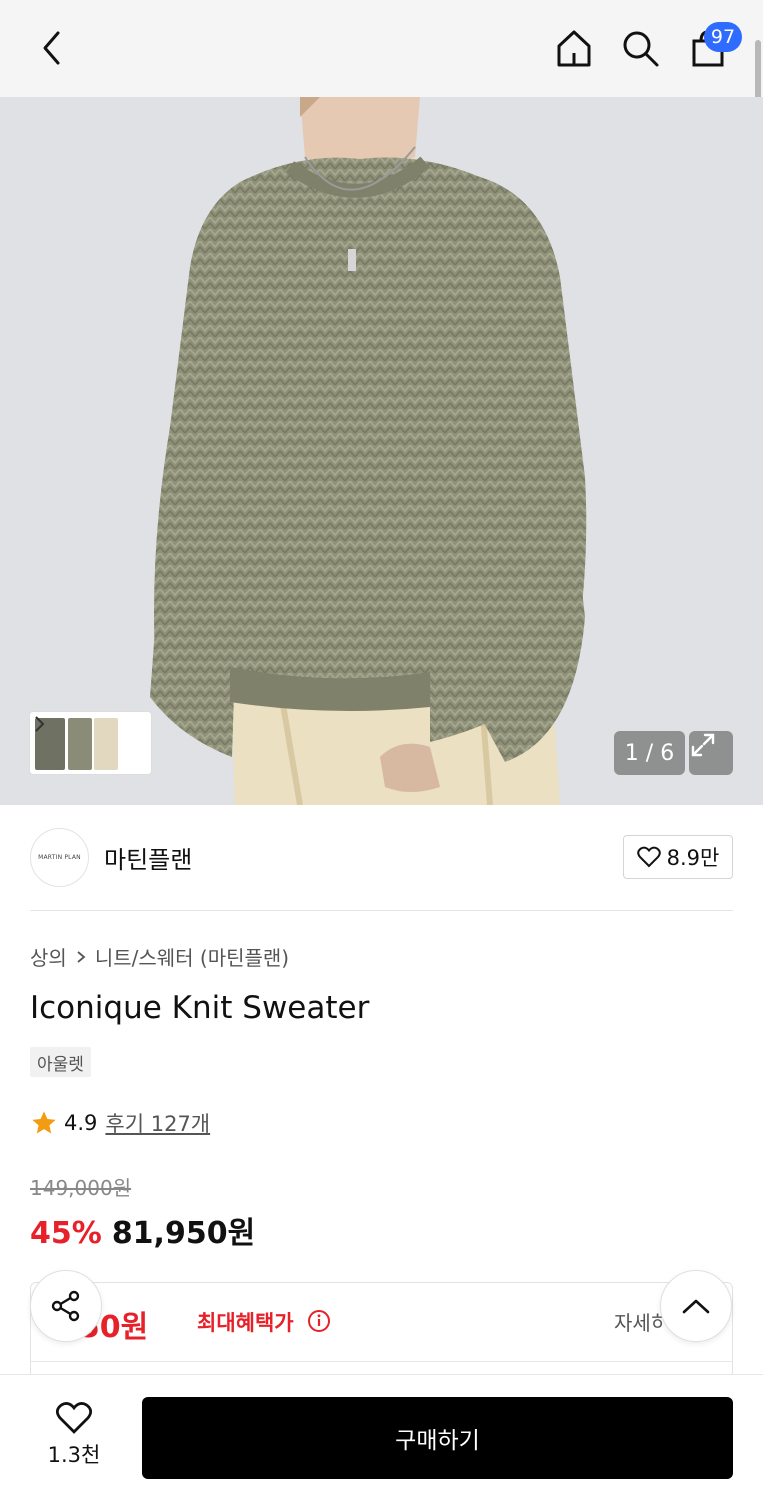 This screenshot has height=1500, width=763. I want to click on buy-button: 구매하기, so click(437, 1438).